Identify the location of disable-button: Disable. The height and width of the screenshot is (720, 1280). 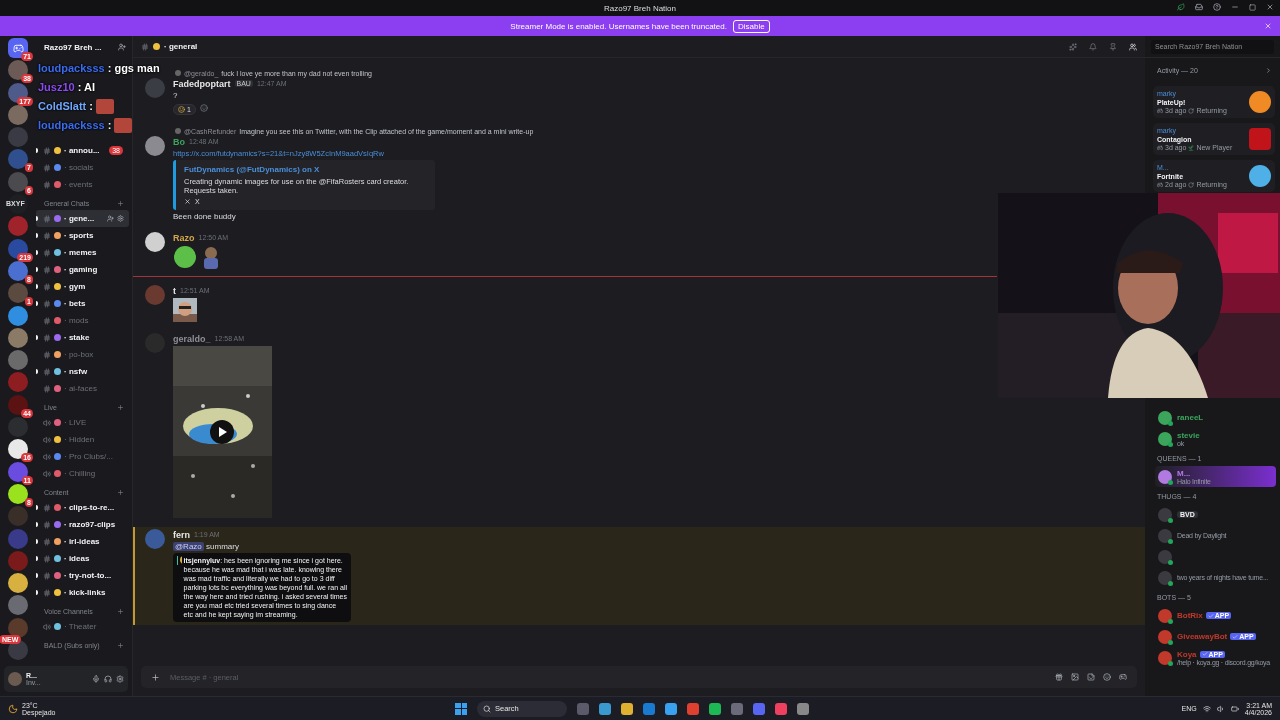
(751, 26).